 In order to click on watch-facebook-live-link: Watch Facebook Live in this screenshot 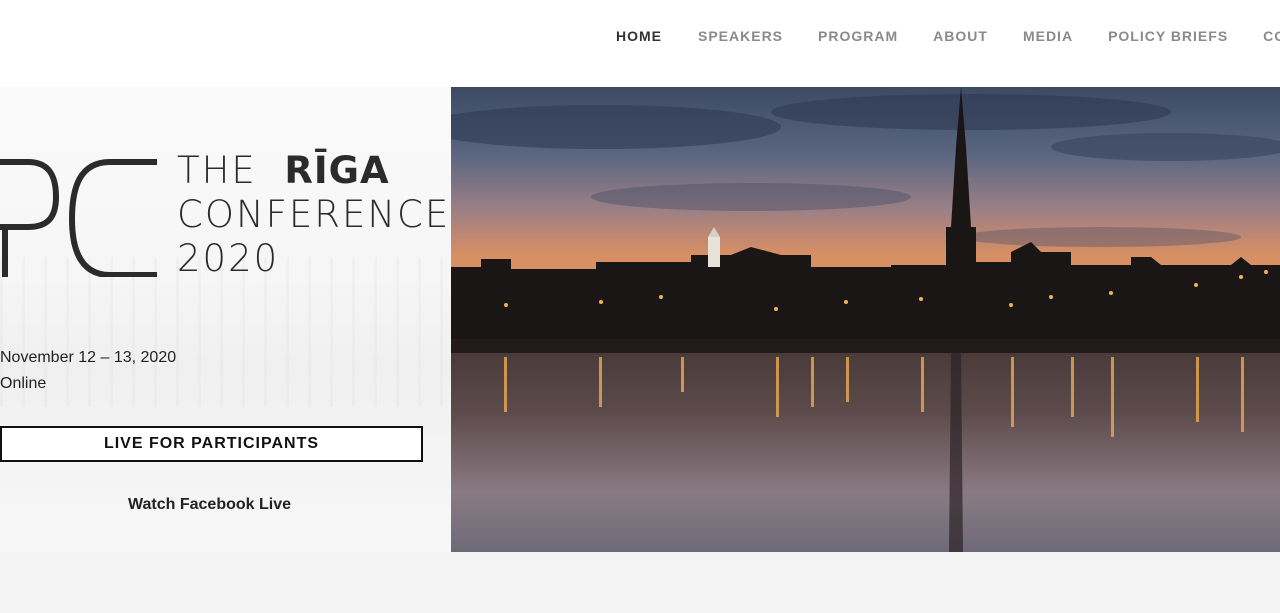, I will do `click(209, 505)`.